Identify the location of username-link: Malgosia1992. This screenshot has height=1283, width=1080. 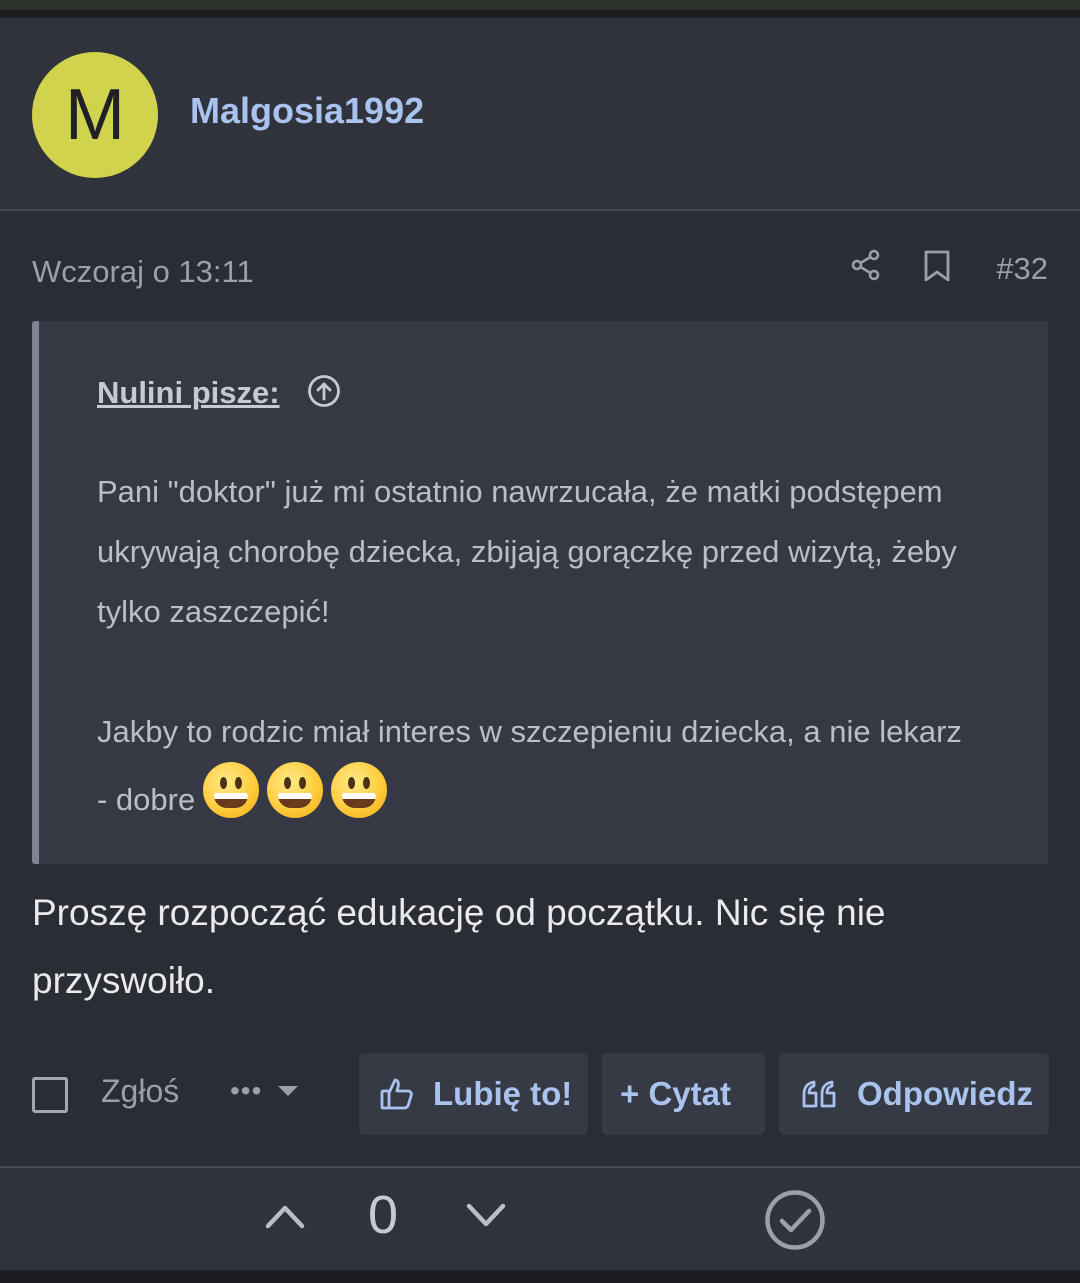
(307, 111).